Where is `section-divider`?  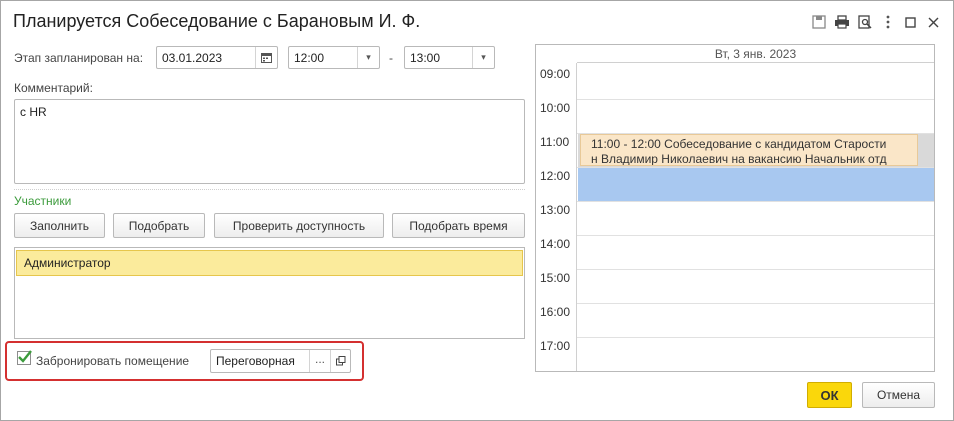 section-divider is located at coordinates (269, 189).